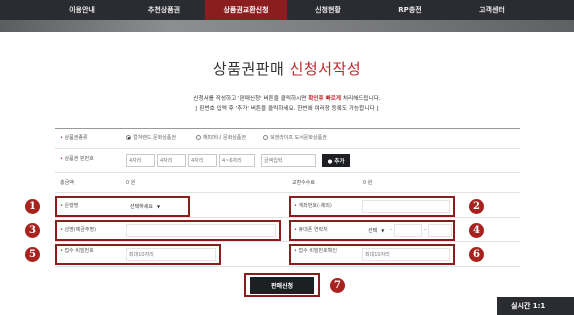 This screenshot has width=574, height=315. What do you see at coordinates (408, 230) in the screenshot?
I see `phone-middle-input` at bounding box center [408, 230].